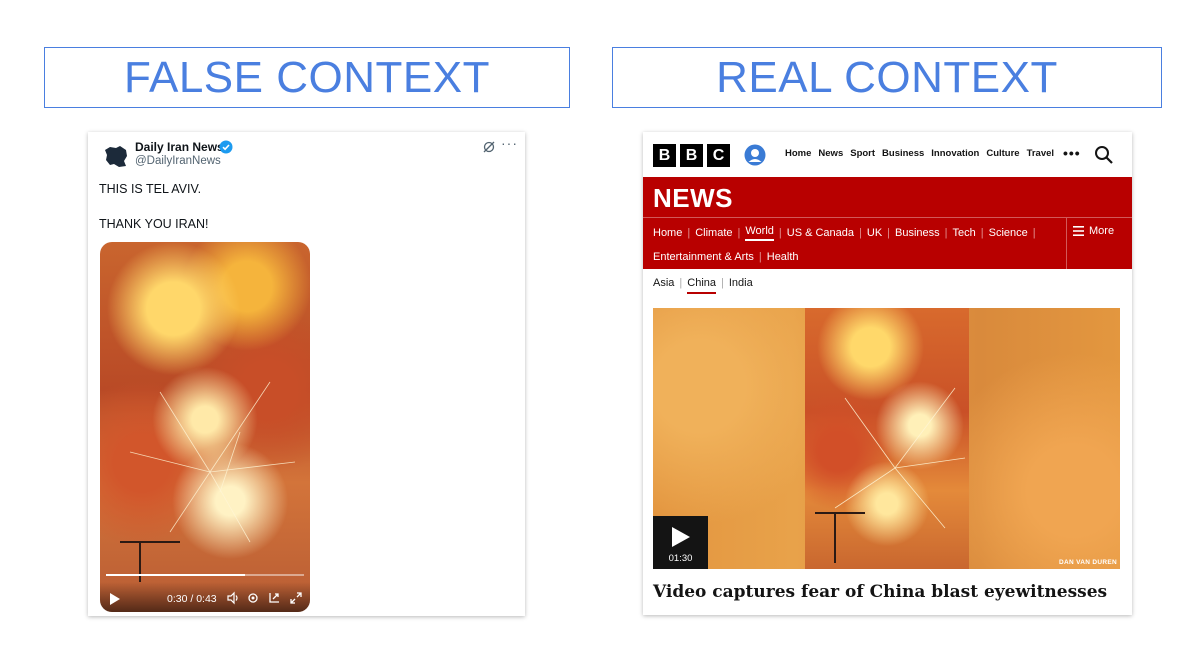 The height and width of the screenshot is (664, 1200). I want to click on video-progress-bar, so click(205, 575).